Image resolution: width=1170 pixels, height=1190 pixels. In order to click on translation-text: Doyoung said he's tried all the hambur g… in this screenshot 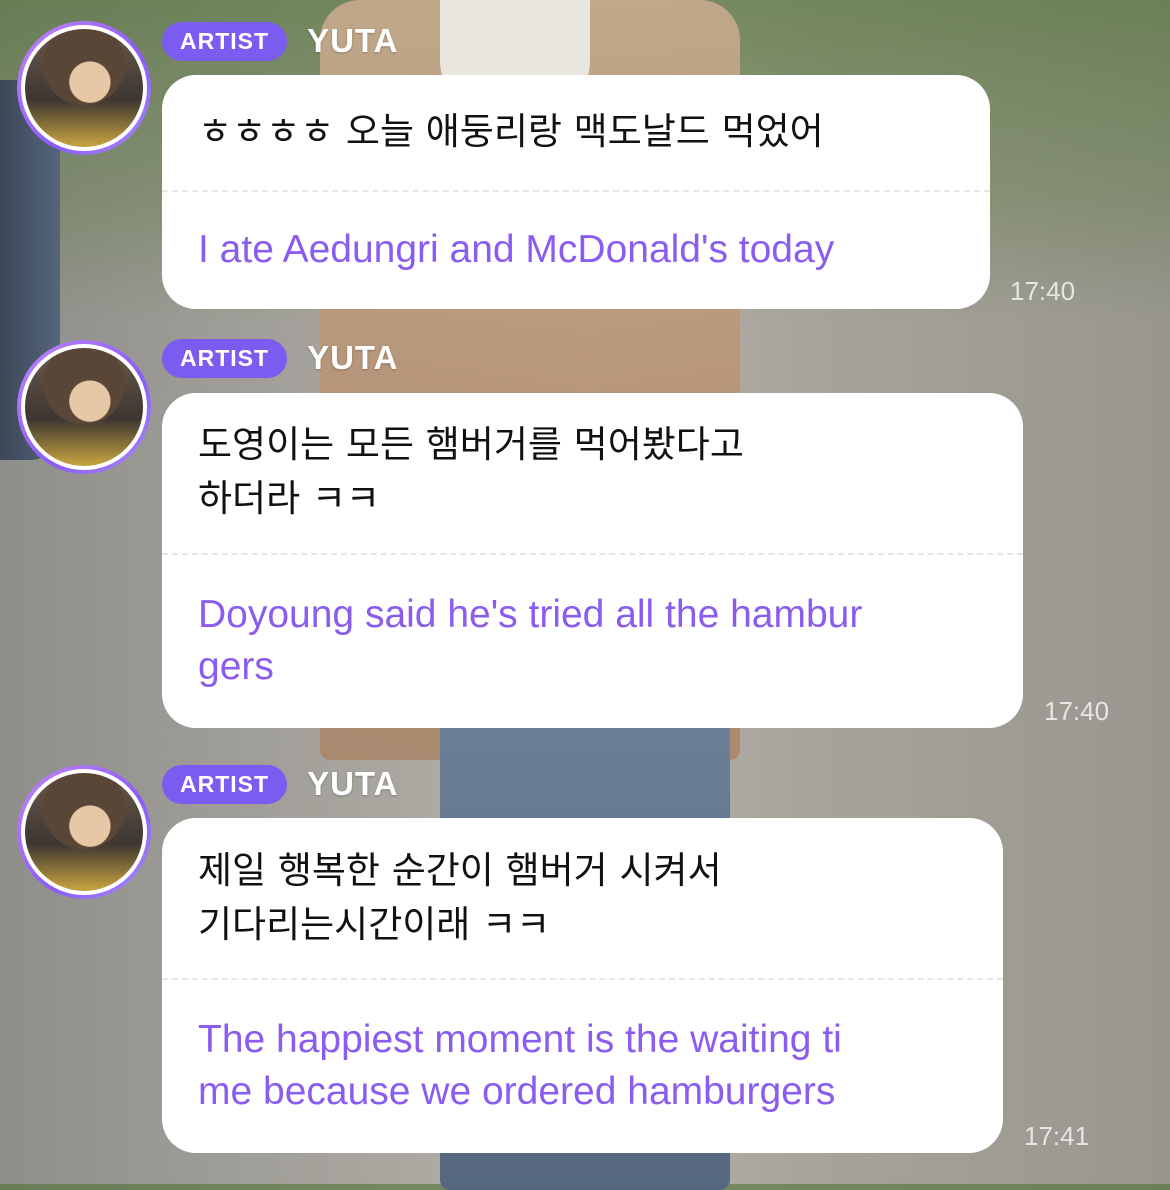, I will do `click(530, 640)`.